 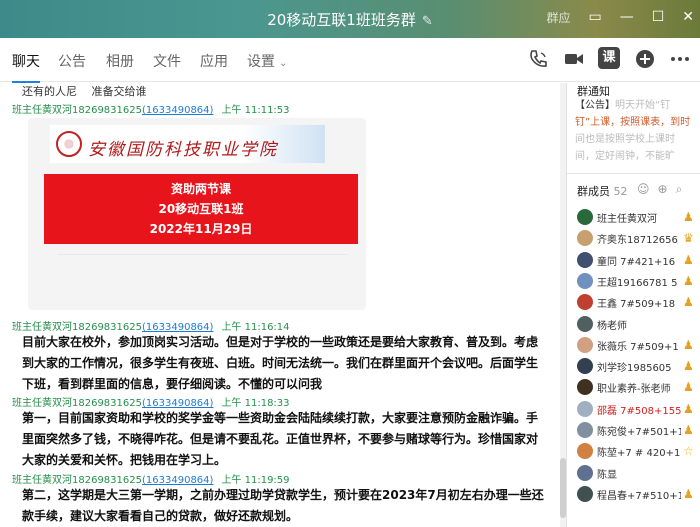 I want to click on course-label: 课, so click(x=609, y=57).